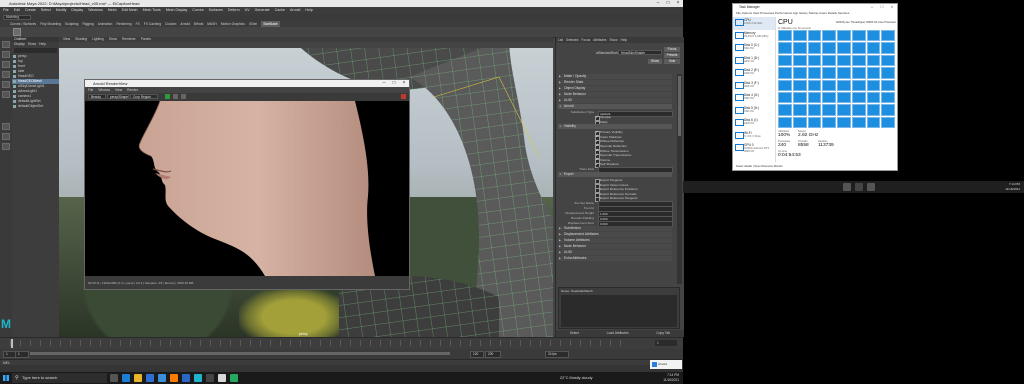  Describe the element at coordinates (177, 10) in the screenshot. I see `menu-mesh-display: Mesh Display` at that location.